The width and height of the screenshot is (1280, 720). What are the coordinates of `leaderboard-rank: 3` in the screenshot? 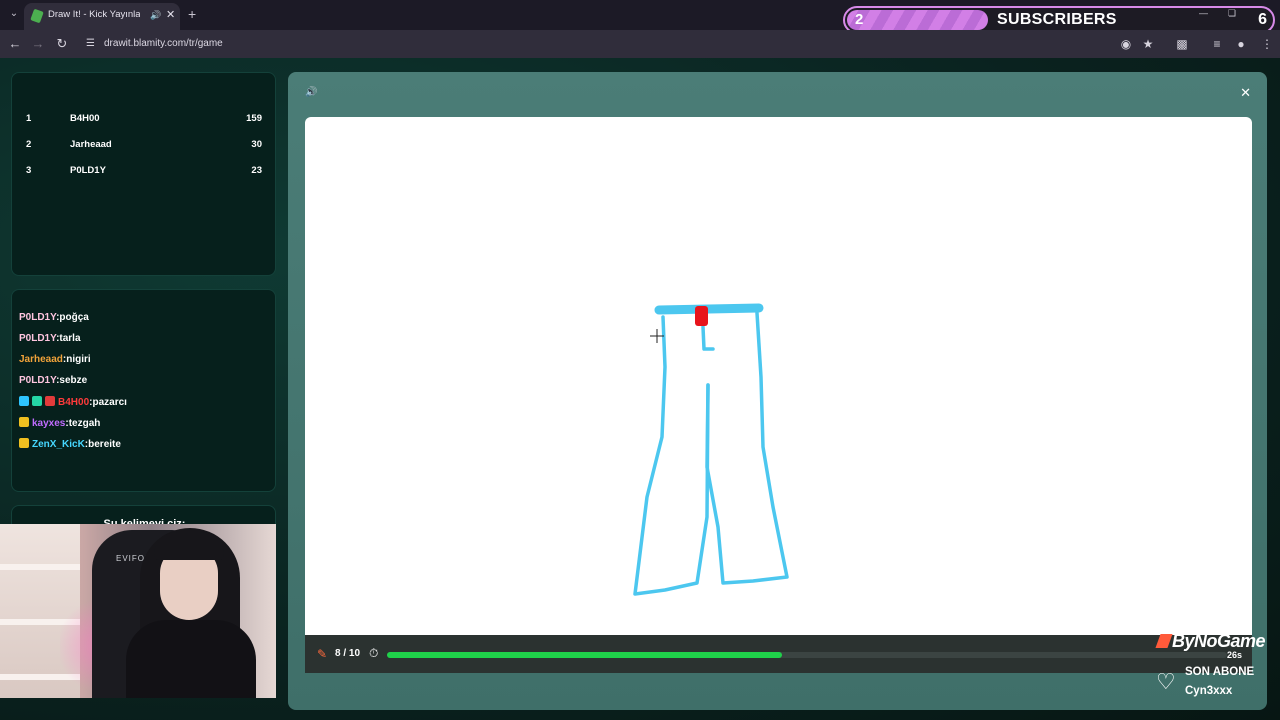 It's located at (29, 170).